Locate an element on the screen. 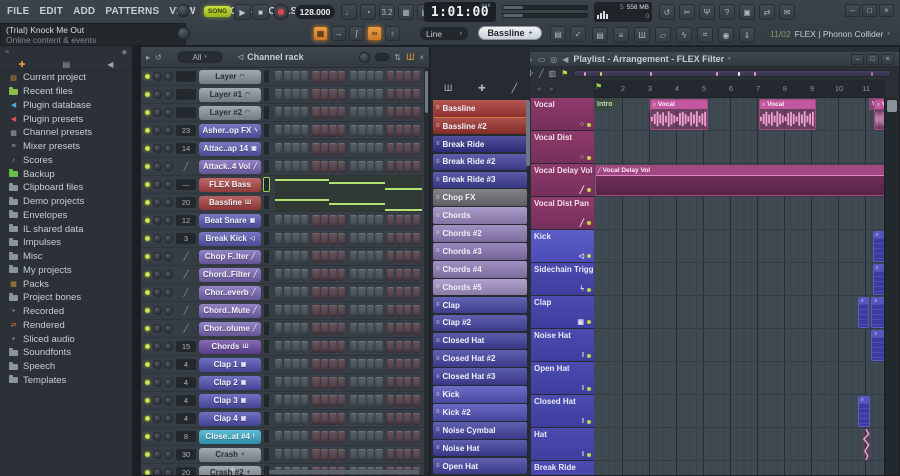  channel-button: Chop F..lter ╱ is located at coordinates (230, 256).